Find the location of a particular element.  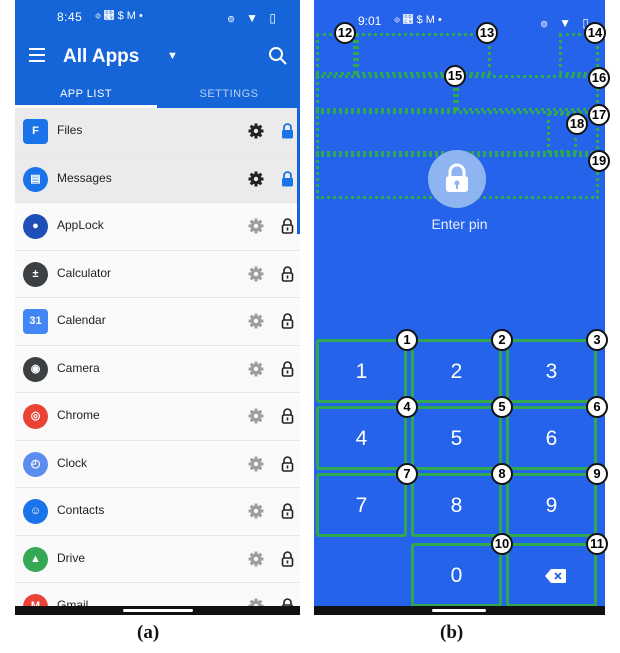

app-bar: All Apps ▼ is located at coordinates (157, 58).